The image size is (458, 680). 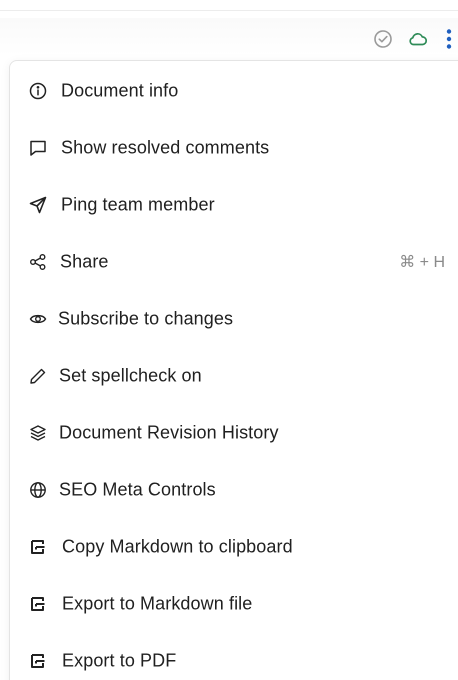 I want to click on menu-item-export-to-markdown-file: Export to Markdown file, so click(x=234, y=603).